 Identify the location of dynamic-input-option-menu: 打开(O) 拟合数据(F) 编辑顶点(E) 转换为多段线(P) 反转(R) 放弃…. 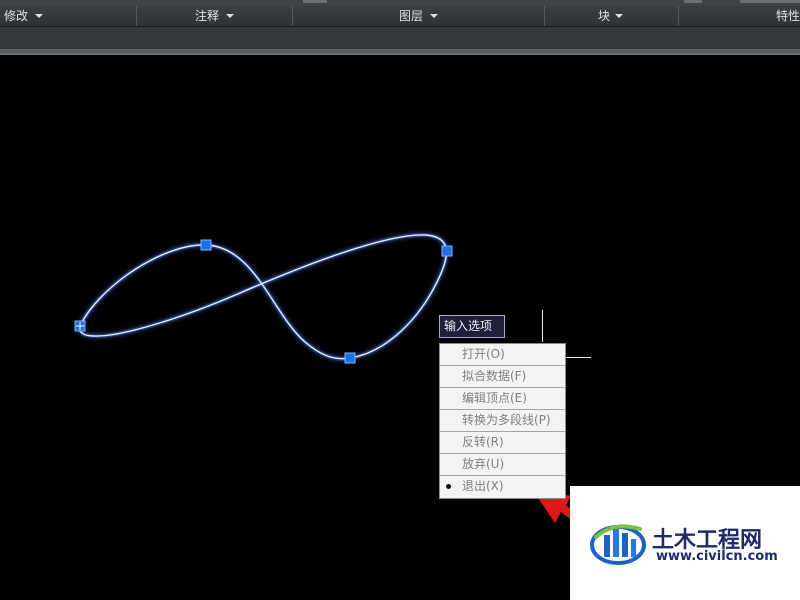
(502, 421).